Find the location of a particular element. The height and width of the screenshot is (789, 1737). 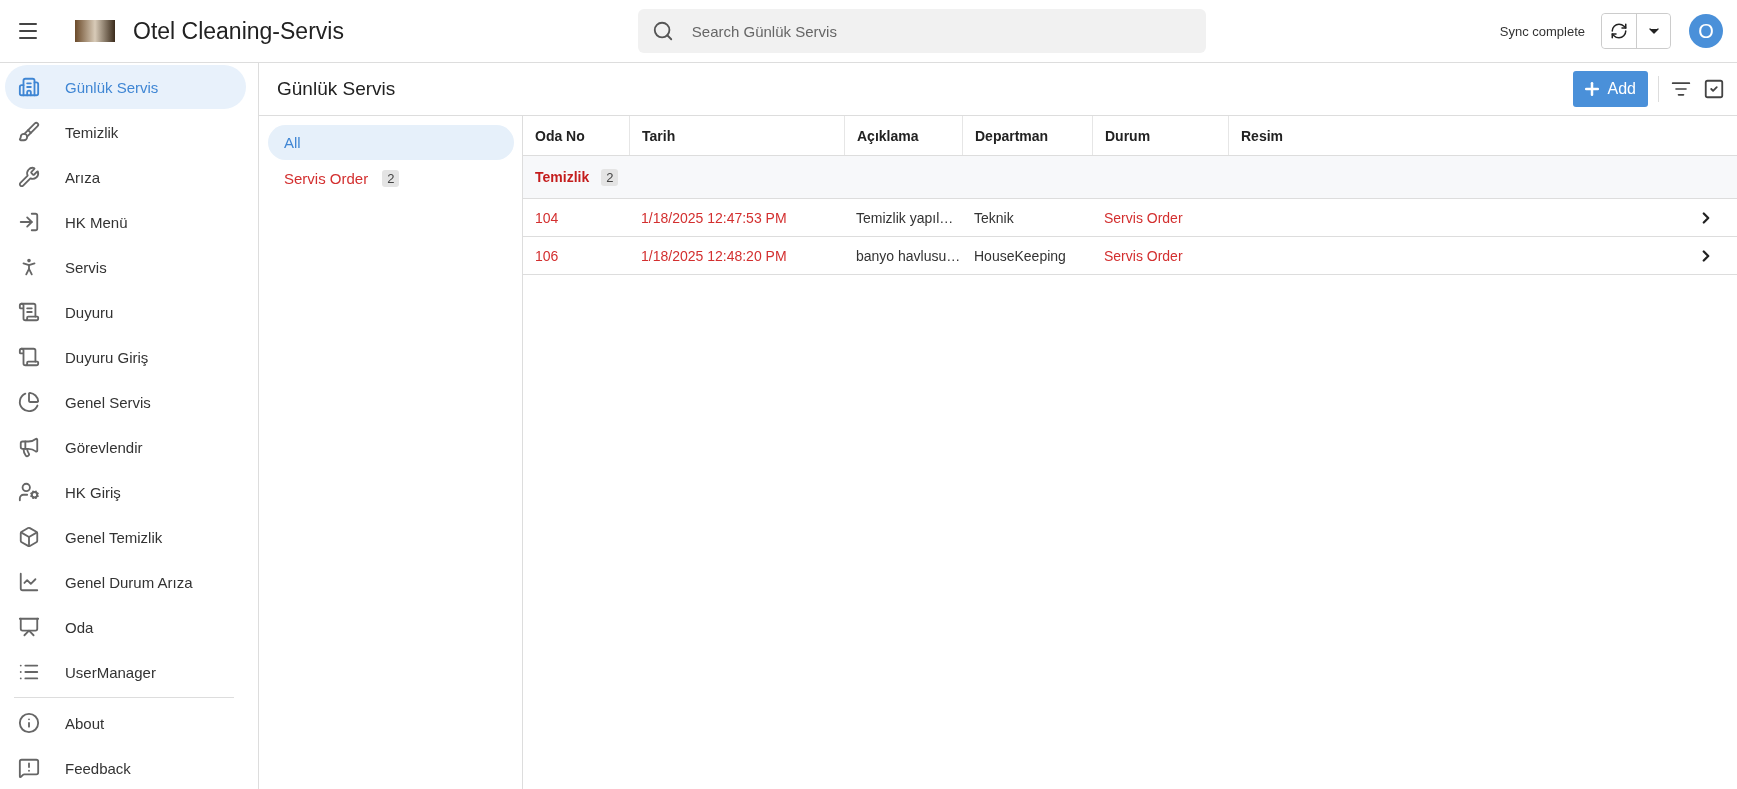

group-label: Temizlik is located at coordinates (562, 177).